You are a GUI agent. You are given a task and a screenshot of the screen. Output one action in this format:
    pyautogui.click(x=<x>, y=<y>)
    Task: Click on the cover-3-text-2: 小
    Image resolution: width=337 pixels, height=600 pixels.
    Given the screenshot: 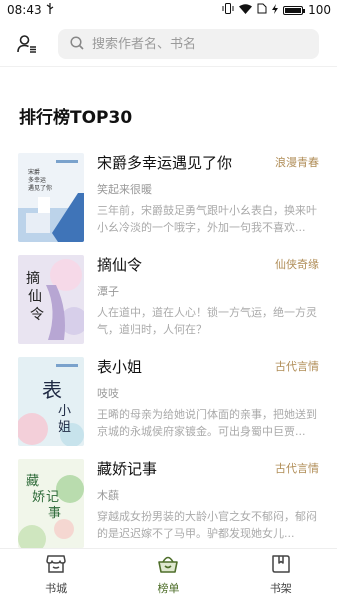 What is the action you would take?
    pyautogui.click(x=64, y=411)
    